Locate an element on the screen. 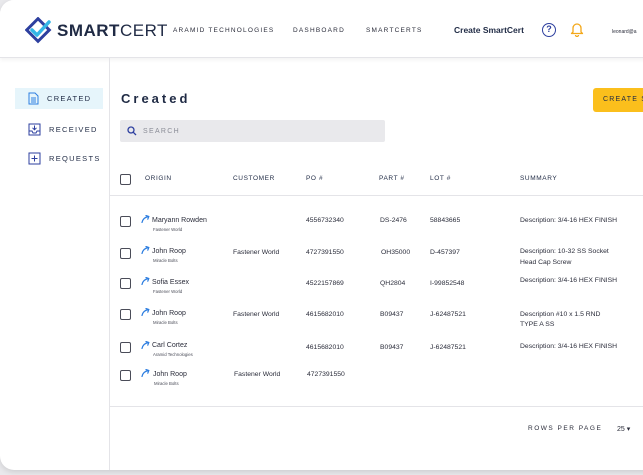 This screenshot has width=643, height=475. page-title: Created is located at coordinates (156, 98).